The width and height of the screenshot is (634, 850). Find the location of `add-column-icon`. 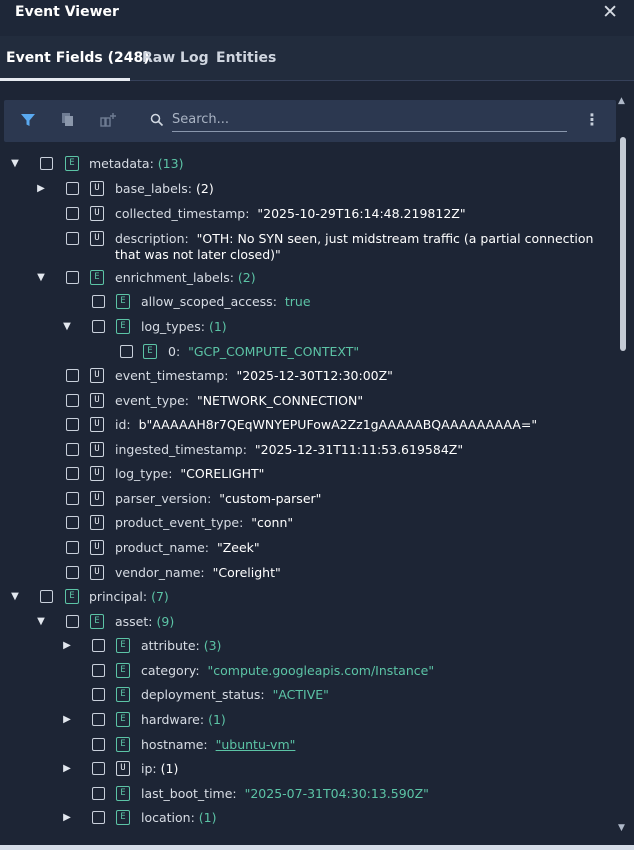

add-column-icon is located at coordinates (109, 120).